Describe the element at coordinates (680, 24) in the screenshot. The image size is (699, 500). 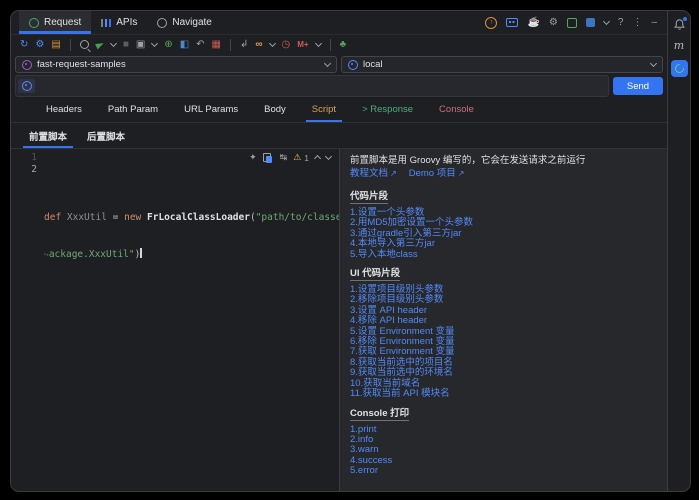
I see `notifications-bell-icon` at that location.